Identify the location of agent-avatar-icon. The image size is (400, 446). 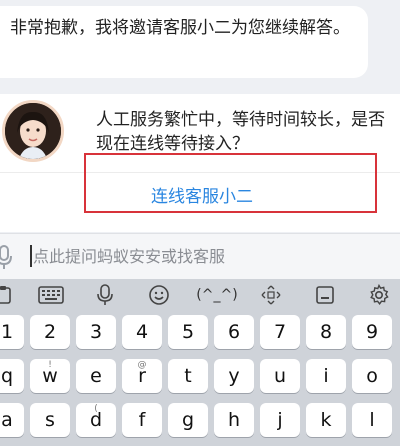
(33, 131).